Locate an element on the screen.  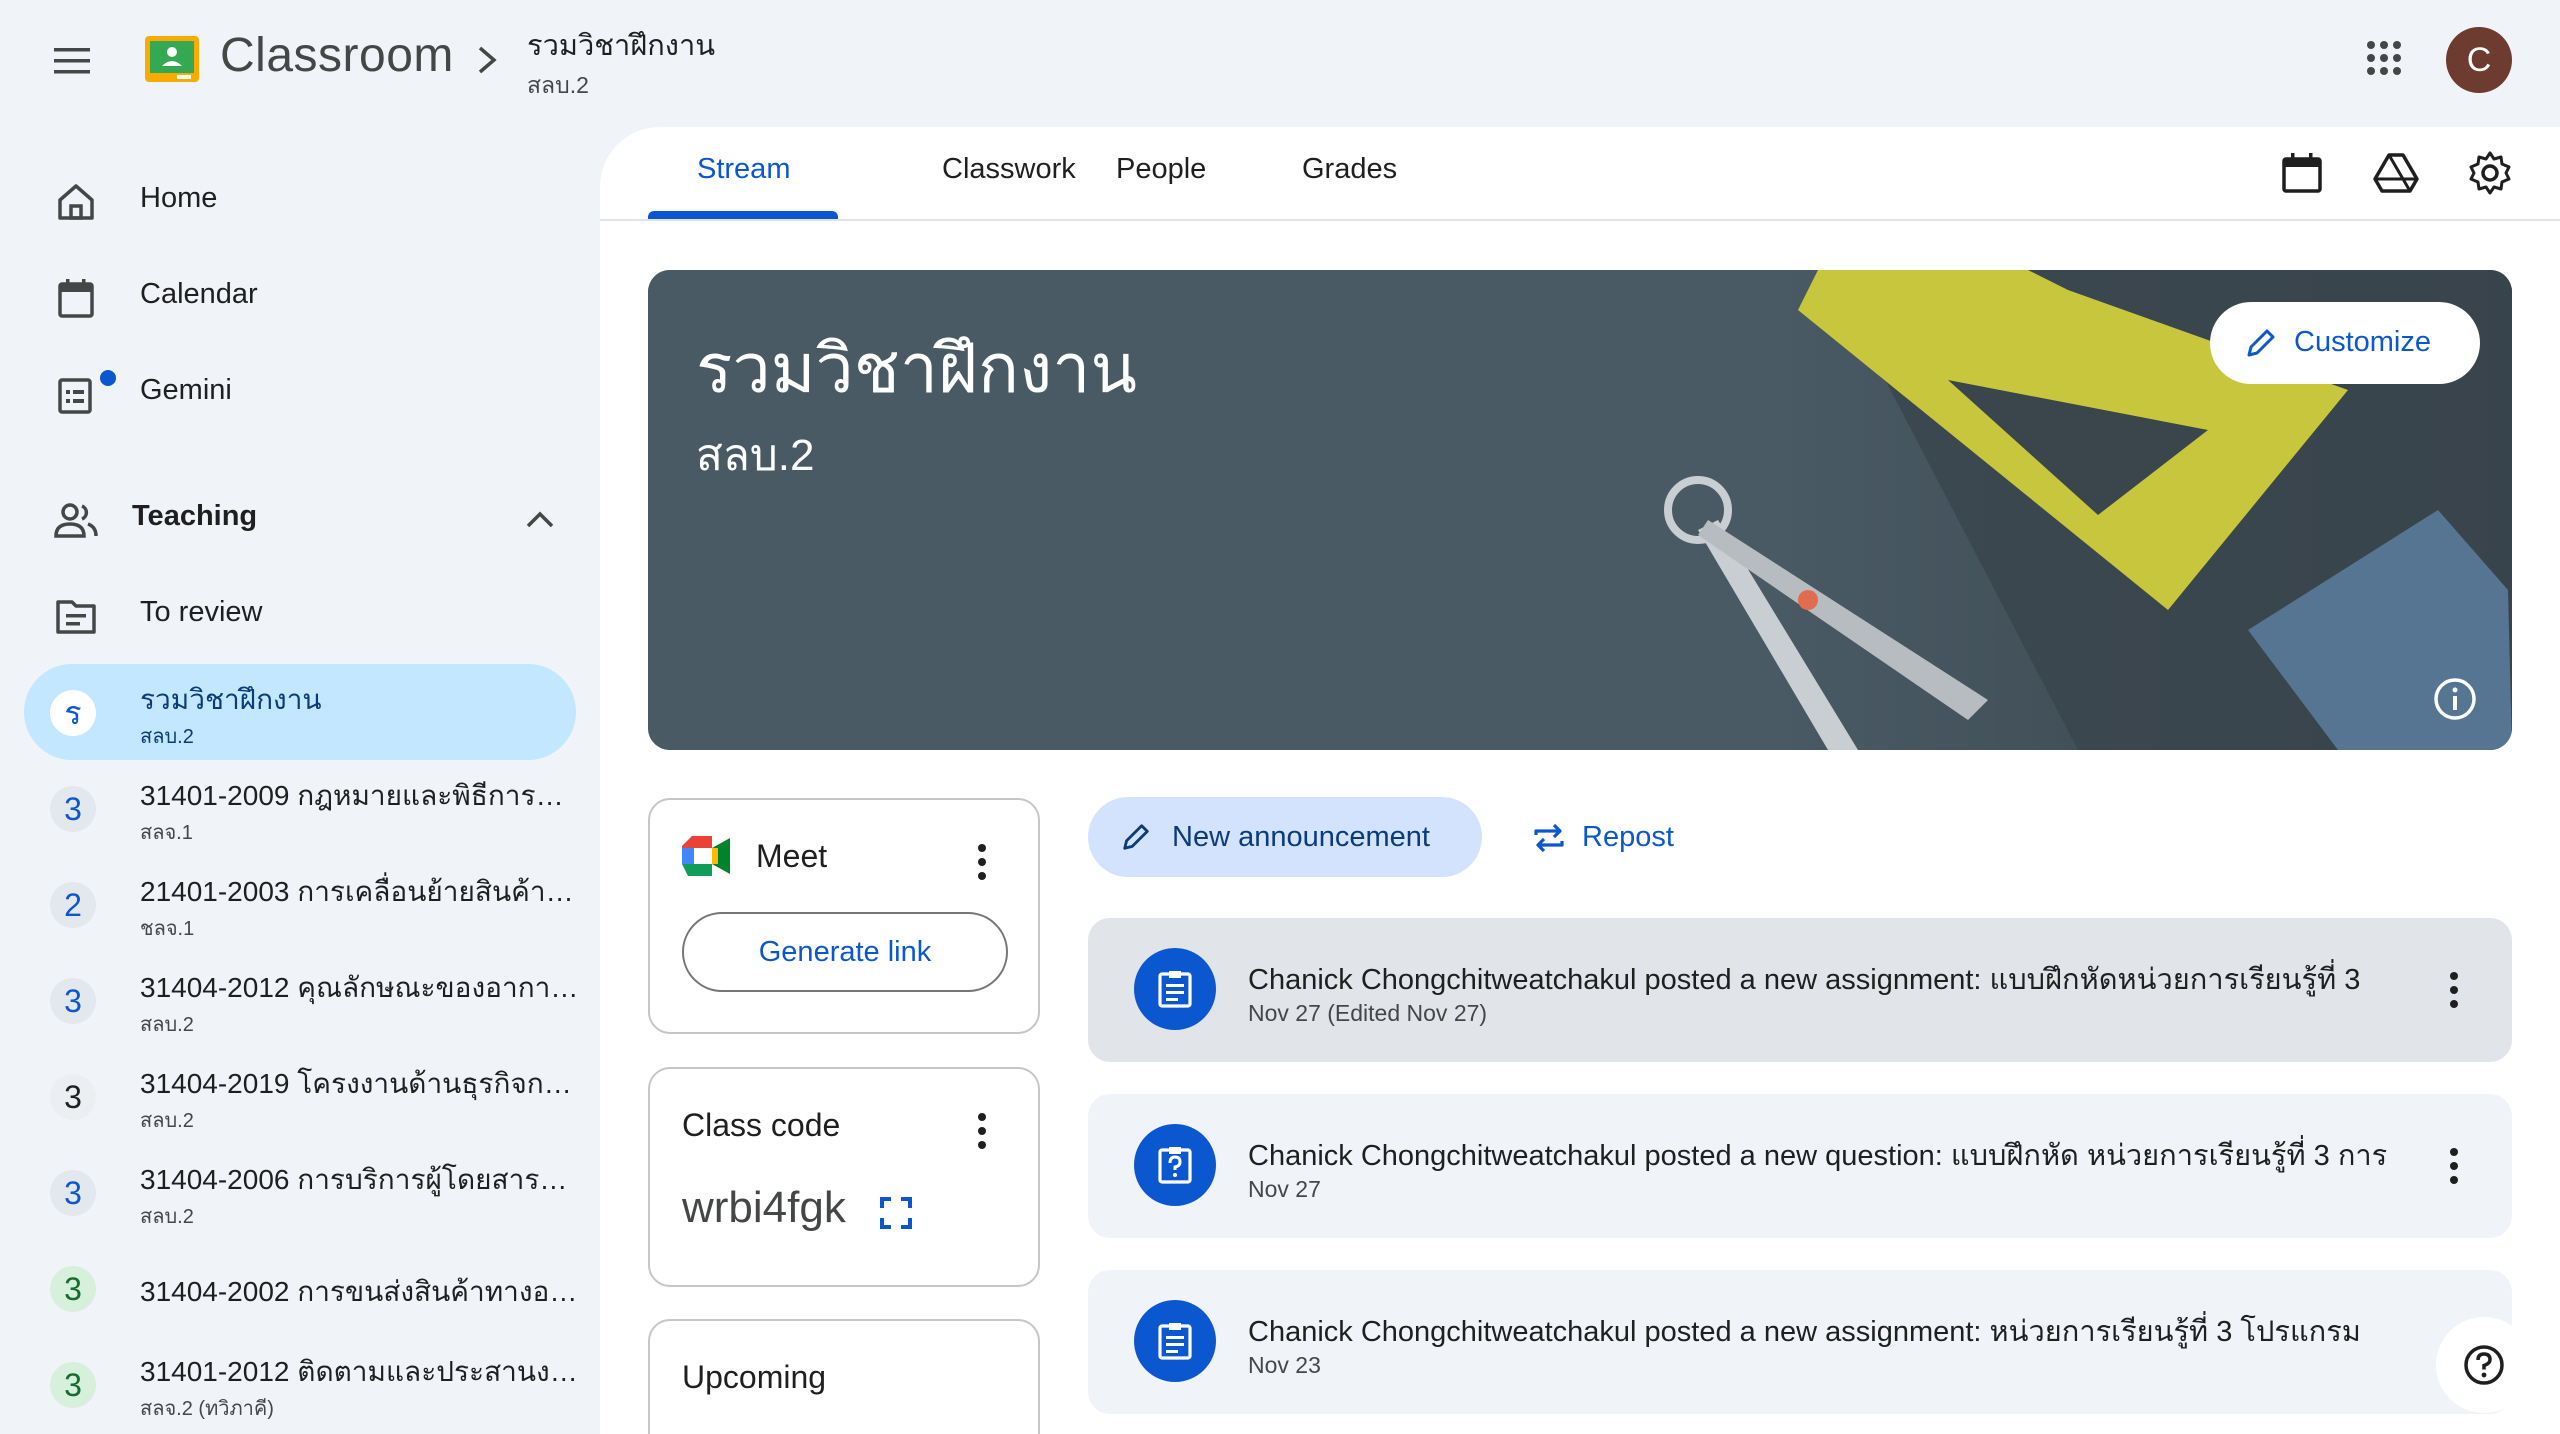
sidebar-item-label: Calendar is located at coordinates (199, 294).